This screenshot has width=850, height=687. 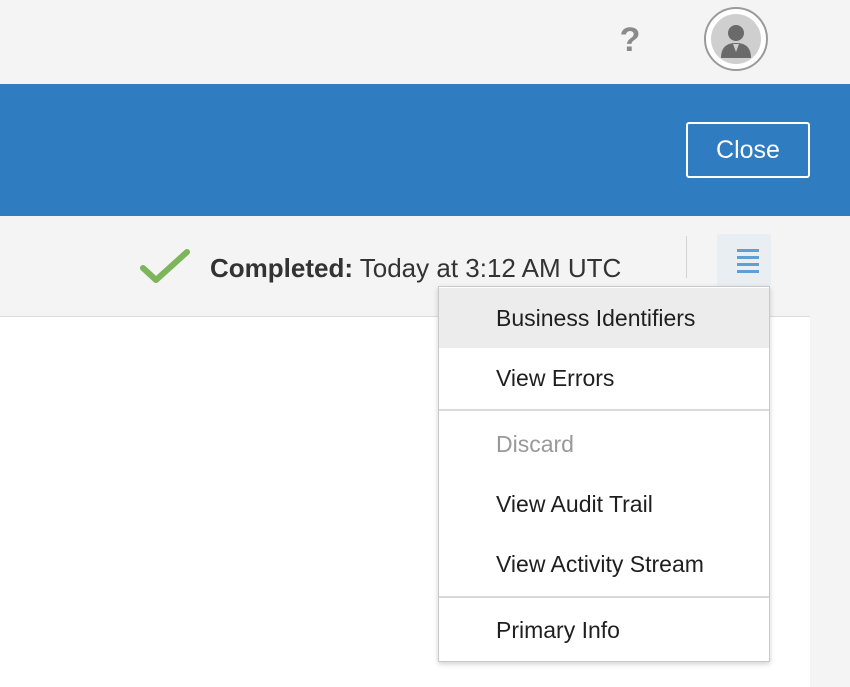 I want to click on top-bar: ?, so click(x=425, y=42).